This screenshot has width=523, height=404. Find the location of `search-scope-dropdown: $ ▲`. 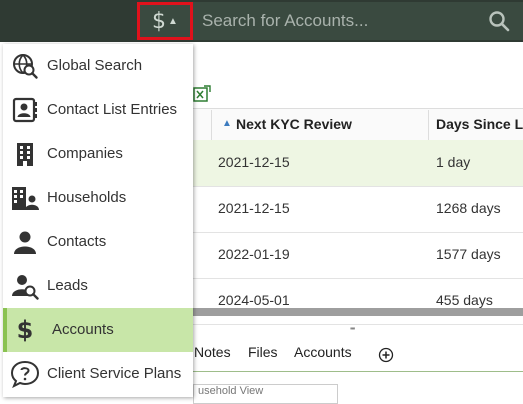

search-scope-dropdown: $ ▲ is located at coordinates (165, 21).